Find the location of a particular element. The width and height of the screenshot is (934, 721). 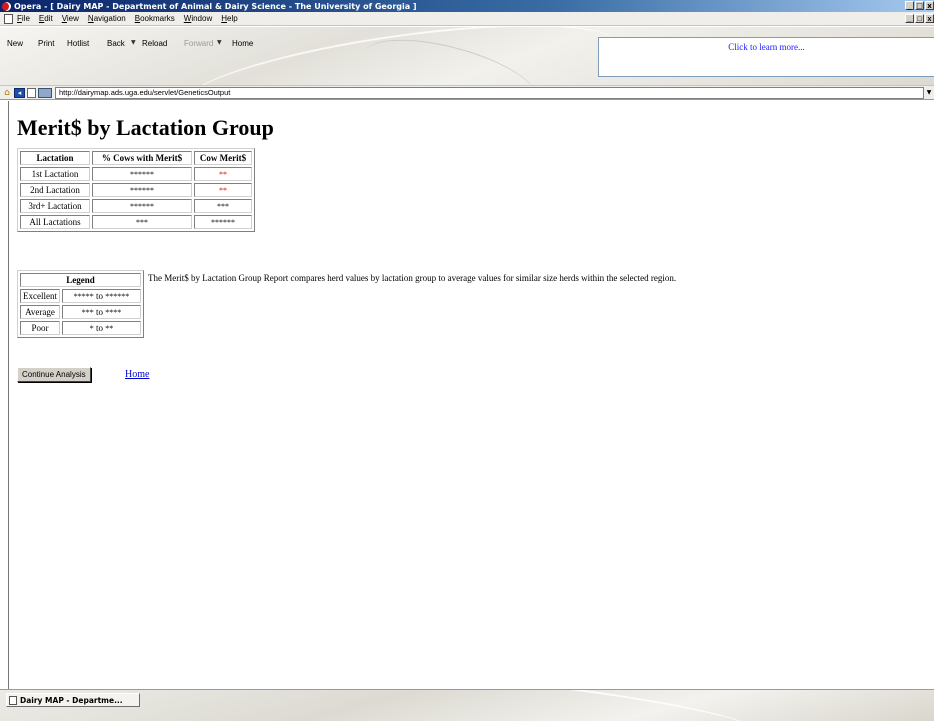

reload-button: Reload is located at coordinates (154, 43).